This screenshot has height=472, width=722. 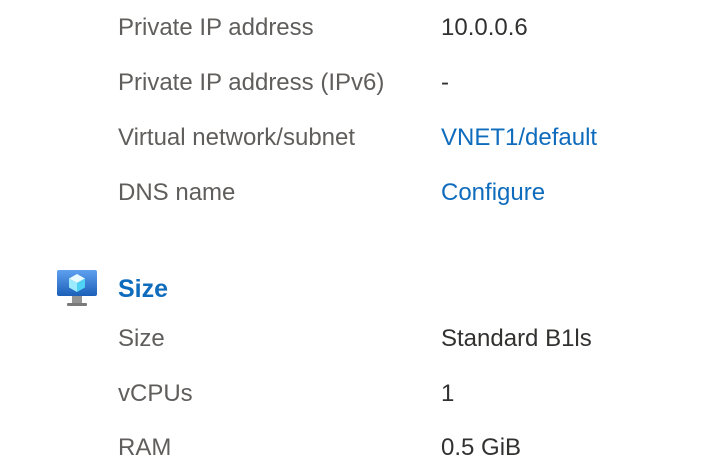 I want to click on property-value: 0.5 GiB, so click(x=481, y=447).